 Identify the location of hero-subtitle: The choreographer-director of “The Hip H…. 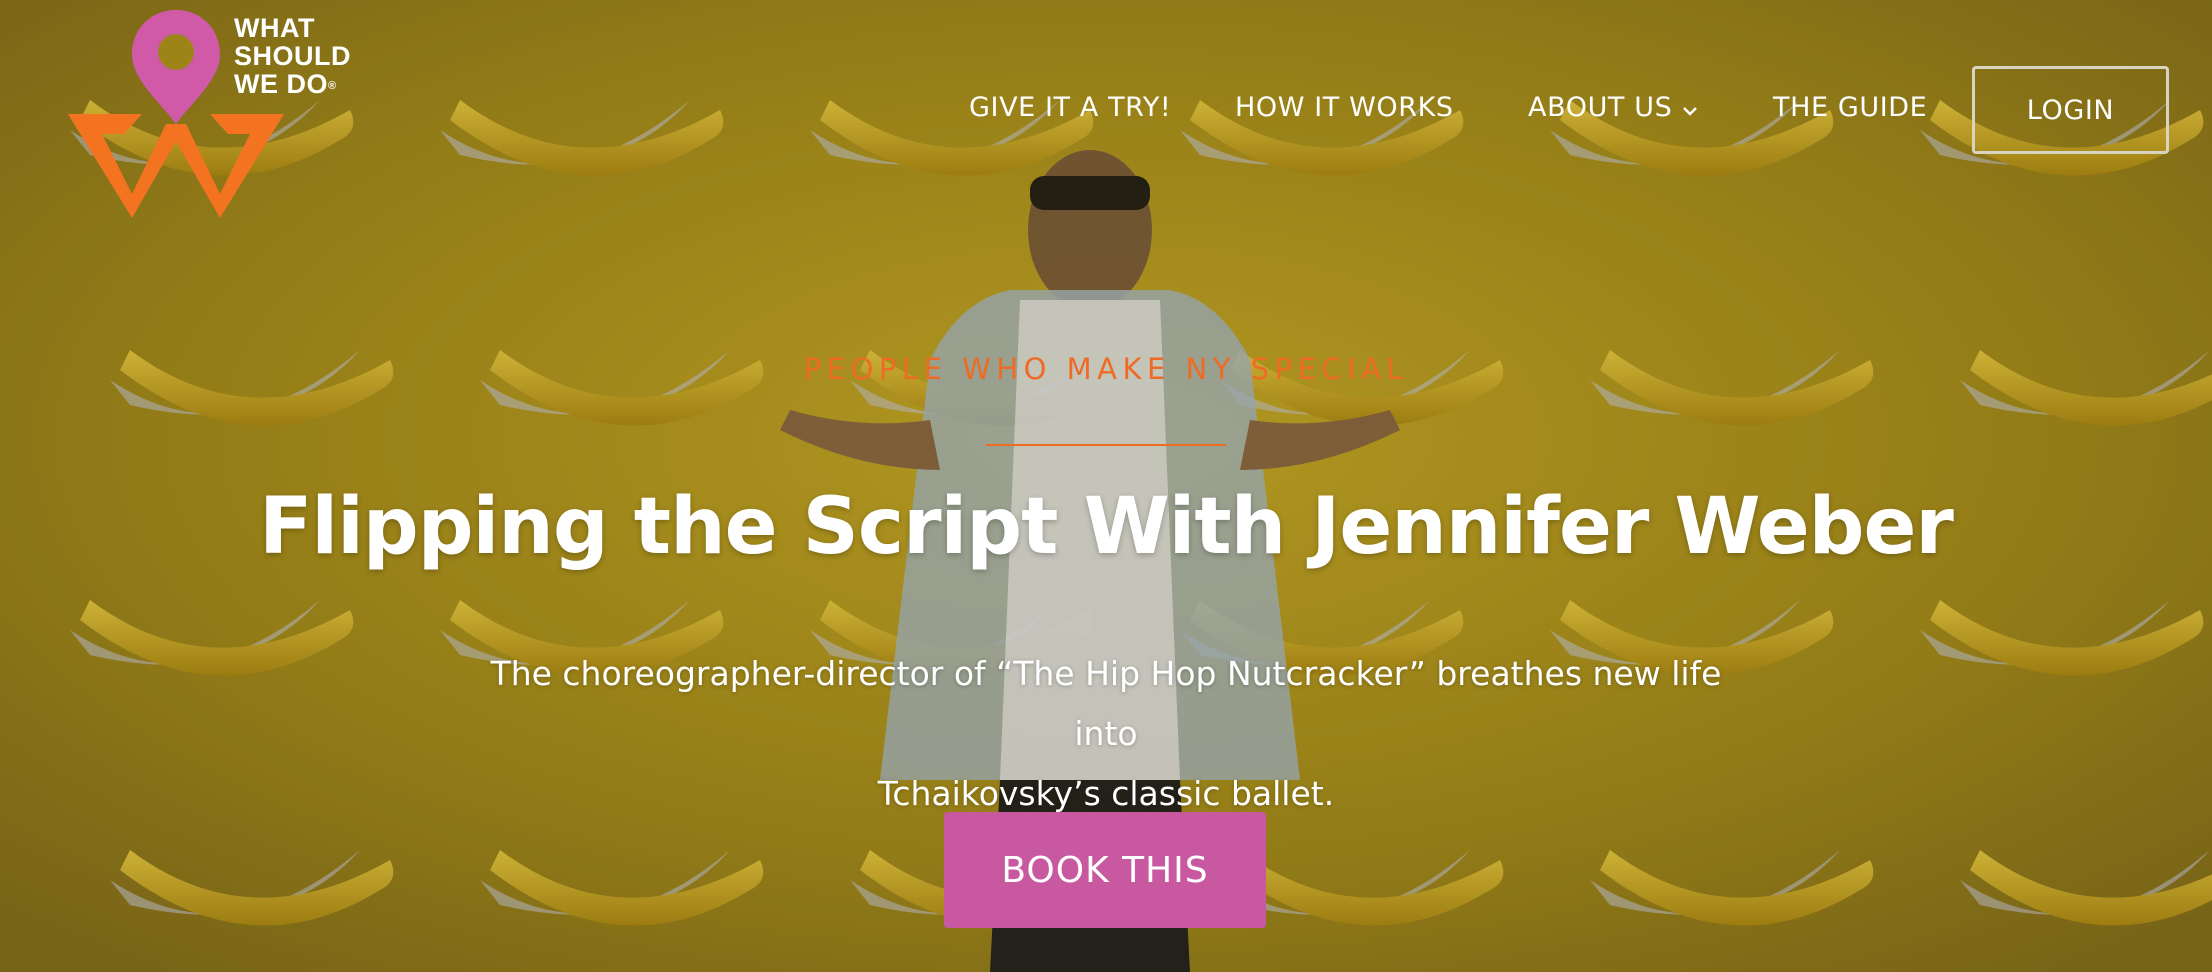
(1106, 734).